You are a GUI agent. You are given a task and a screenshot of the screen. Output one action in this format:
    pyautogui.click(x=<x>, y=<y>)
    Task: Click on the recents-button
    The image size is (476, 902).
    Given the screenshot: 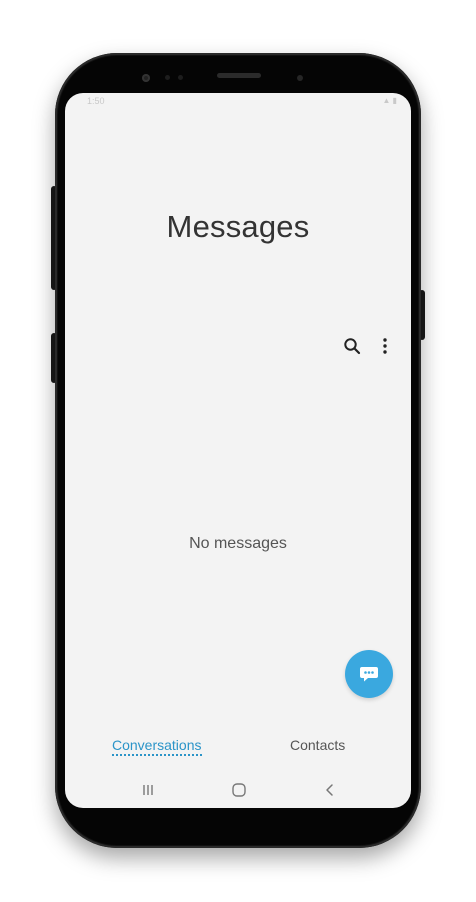 What is the action you would take?
    pyautogui.click(x=148, y=790)
    